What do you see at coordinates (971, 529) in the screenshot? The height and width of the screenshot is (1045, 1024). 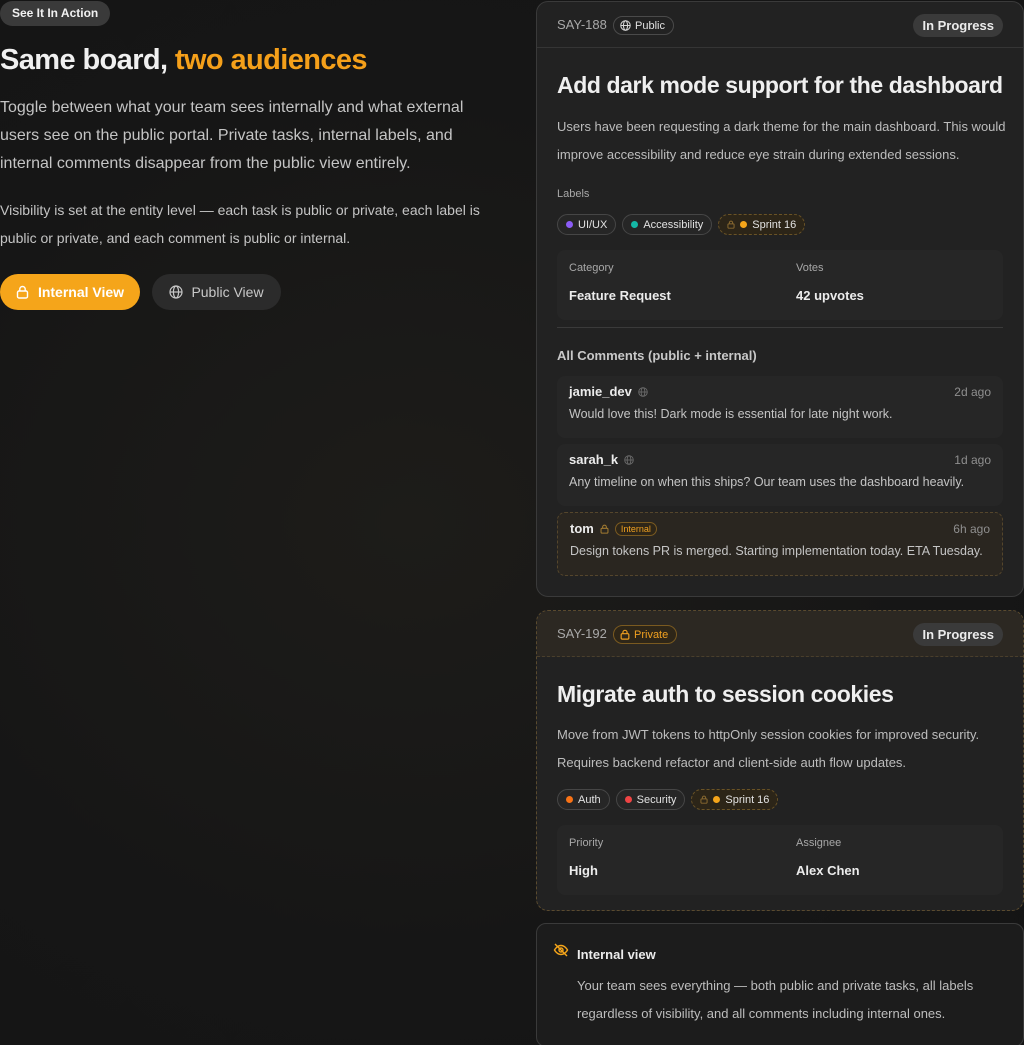 I see `comment-time: 6h ago` at bounding box center [971, 529].